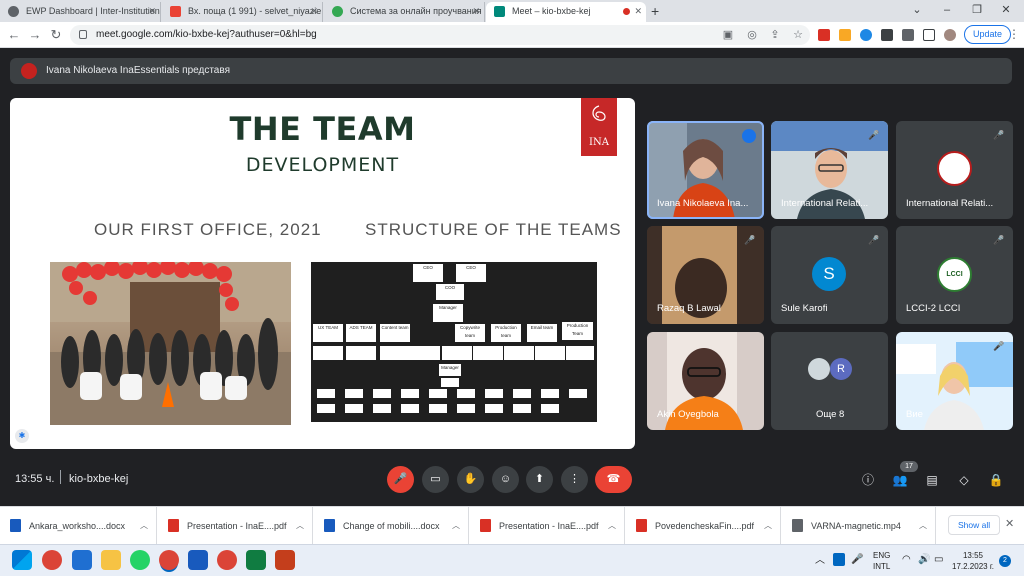 The image size is (1024, 576). Describe the element at coordinates (613, 479) in the screenshot. I see `leave-call-button: ☎` at that location.